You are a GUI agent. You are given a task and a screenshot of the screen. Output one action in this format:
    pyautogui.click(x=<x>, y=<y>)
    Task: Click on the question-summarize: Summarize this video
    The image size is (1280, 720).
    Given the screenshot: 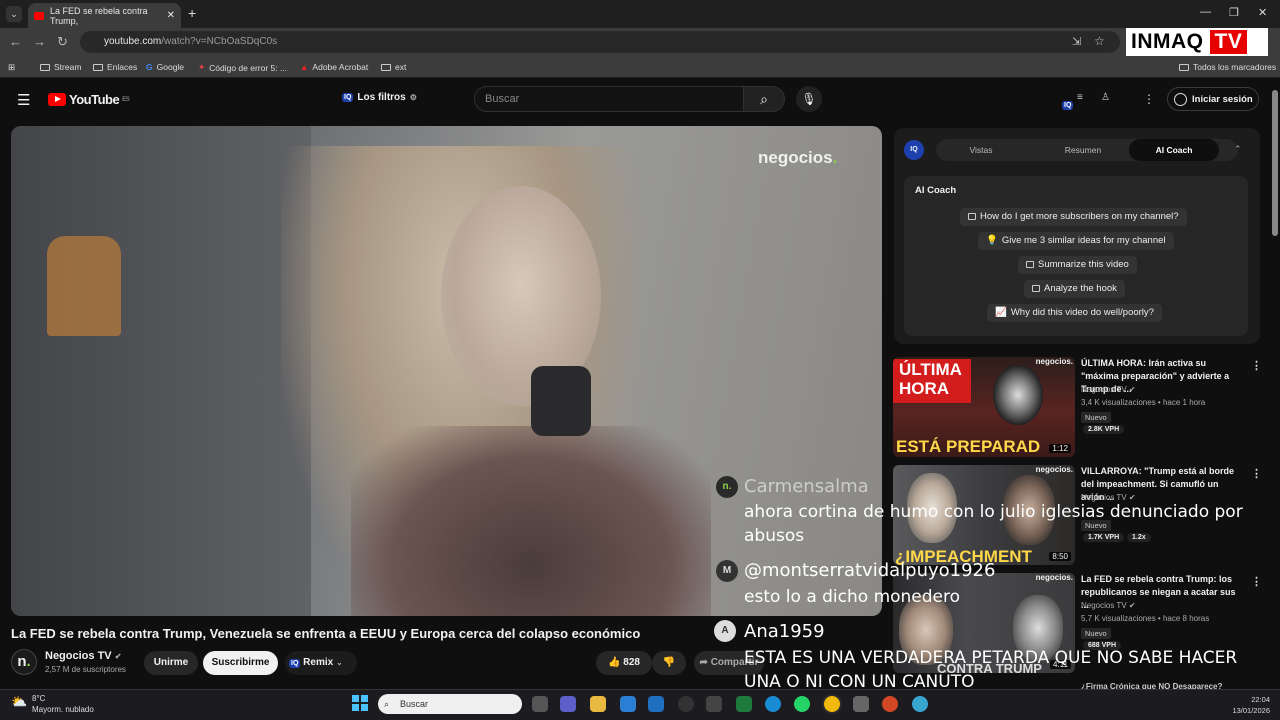 What is the action you would take?
    pyautogui.click(x=1077, y=265)
    